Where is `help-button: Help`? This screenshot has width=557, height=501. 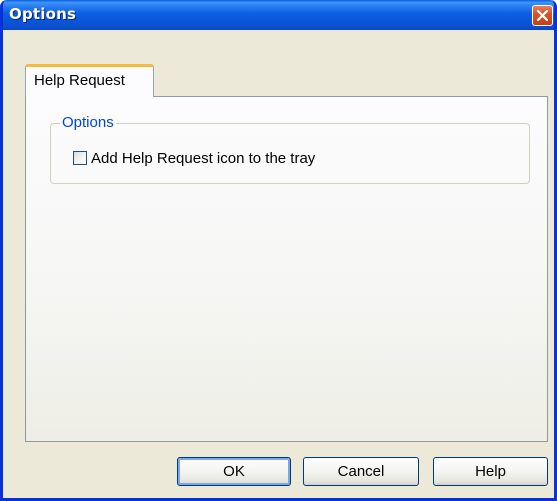 help-button: Help is located at coordinates (490, 471).